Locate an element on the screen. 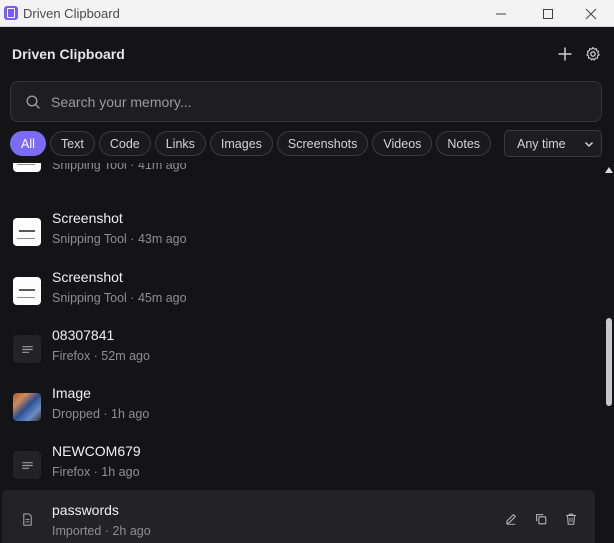 This screenshot has width=614, height=543. item-title: NEWCOM679 is located at coordinates (96, 451).